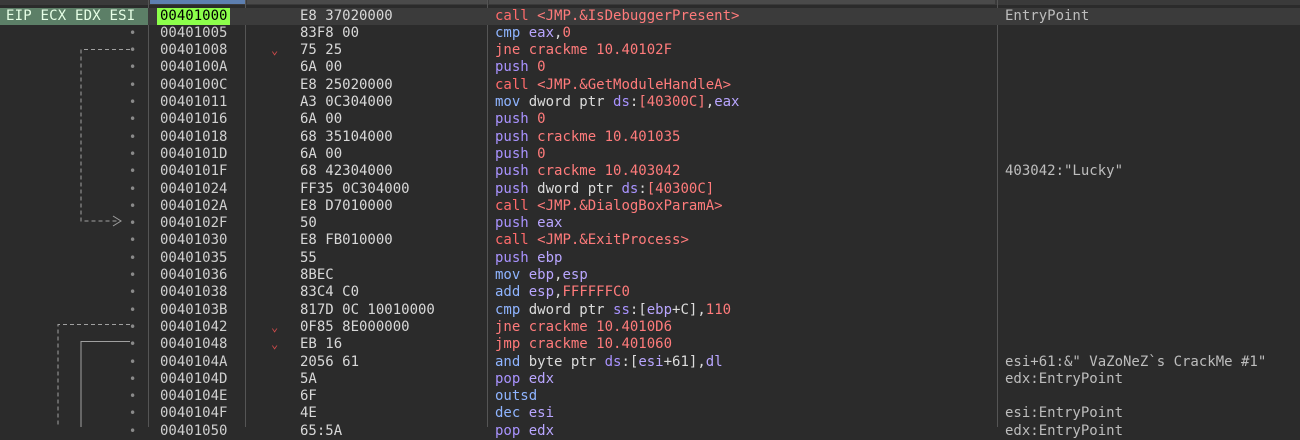 This screenshot has height=440, width=1300. What do you see at coordinates (613, 85) in the screenshot?
I see `disassembly-cell: call <JMP.&GetModuleHandleA>` at bounding box center [613, 85].